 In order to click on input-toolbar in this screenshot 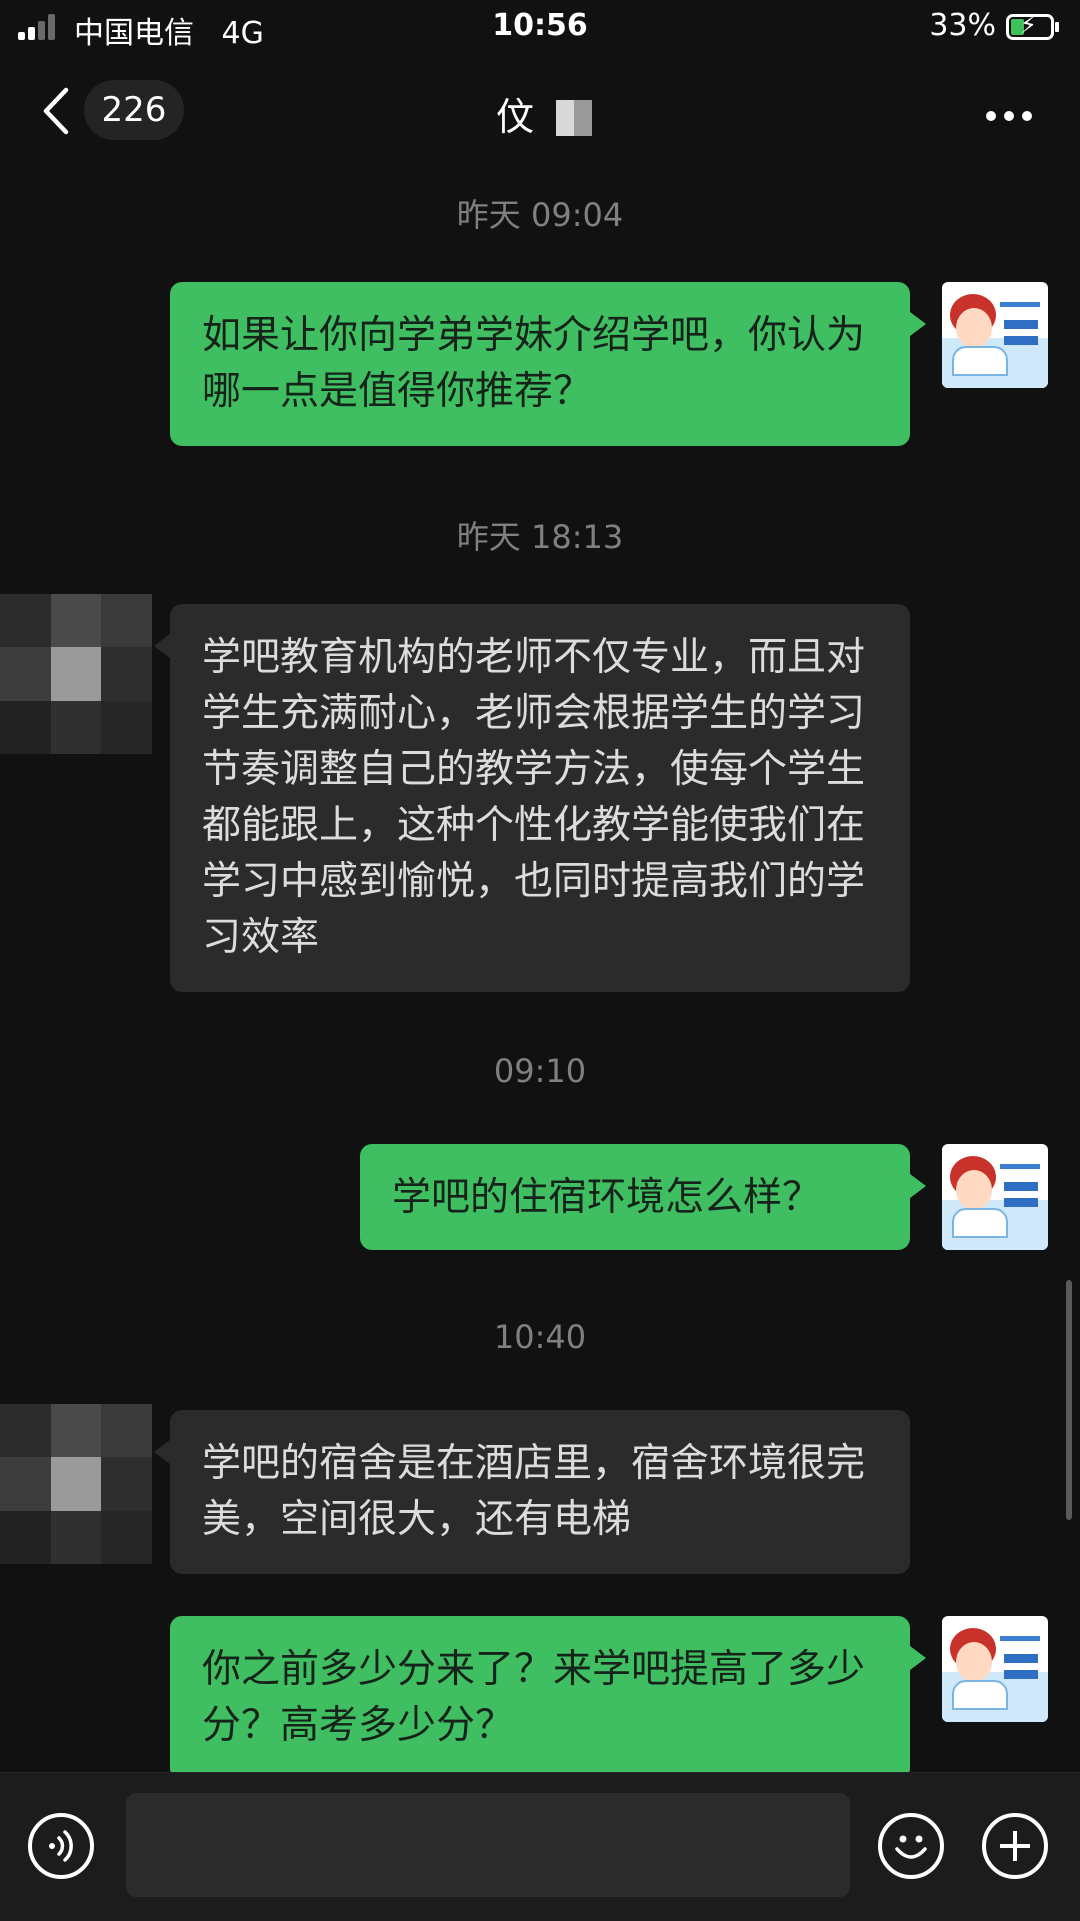, I will do `click(540, 1846)`.